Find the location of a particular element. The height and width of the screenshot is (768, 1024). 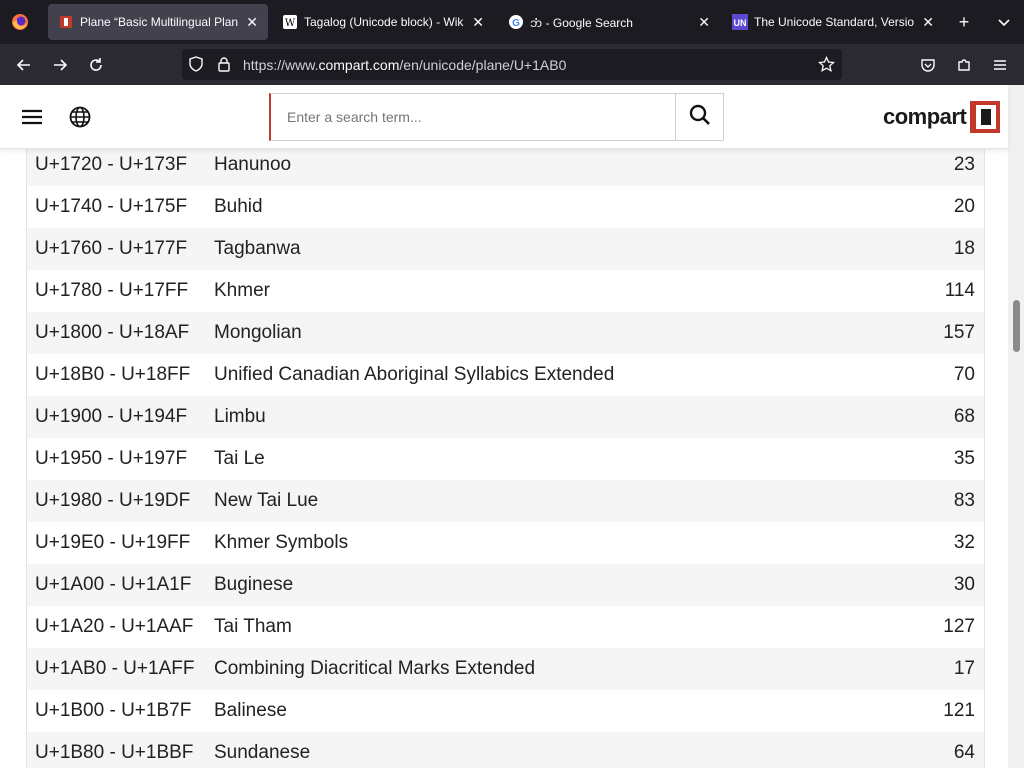

block-range: U+1780 - U+17FF is located at coordinates (112, 290).